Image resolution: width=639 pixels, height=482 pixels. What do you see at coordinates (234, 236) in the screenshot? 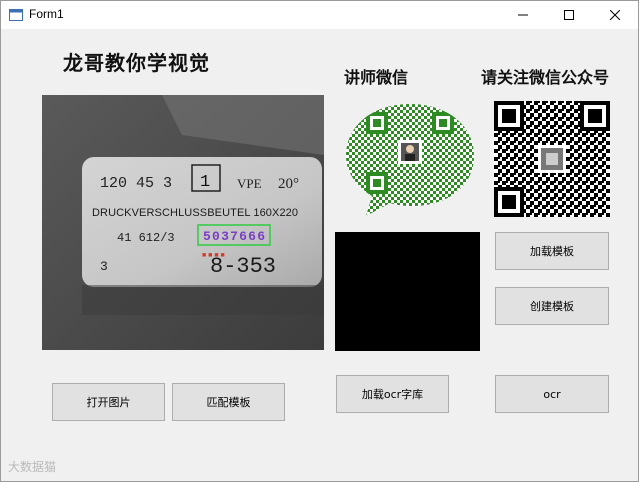
I see `ocr-result-text: 5037666` at bounding box center [234, 236].